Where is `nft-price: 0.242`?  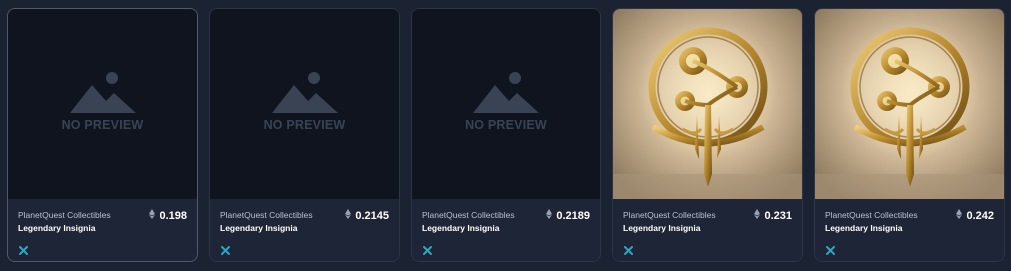
nft-price: 0.242 is located at coordinates (975, 215).